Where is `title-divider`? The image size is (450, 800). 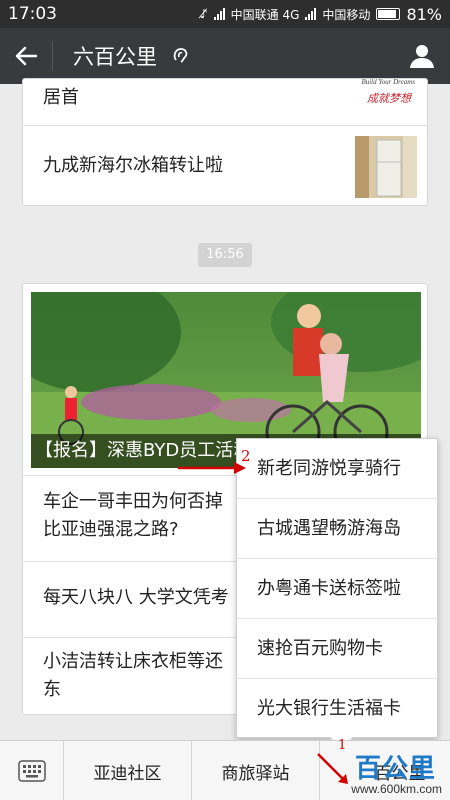
title-divider is located at coordinates (52, 56).